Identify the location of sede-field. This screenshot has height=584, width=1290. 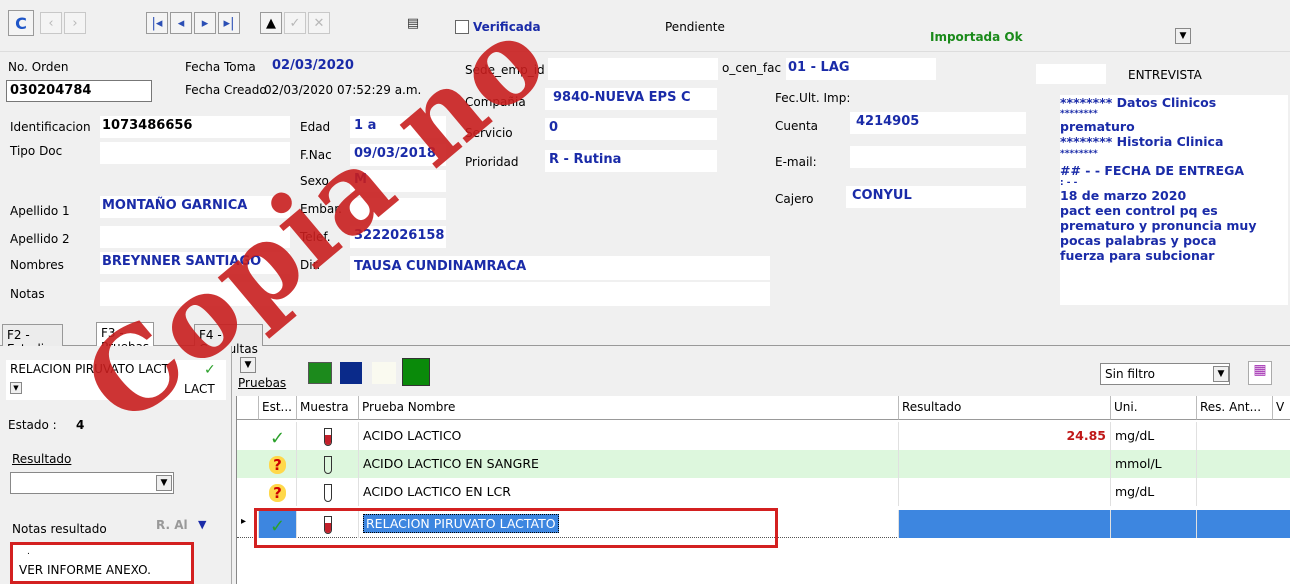
(633, 69).